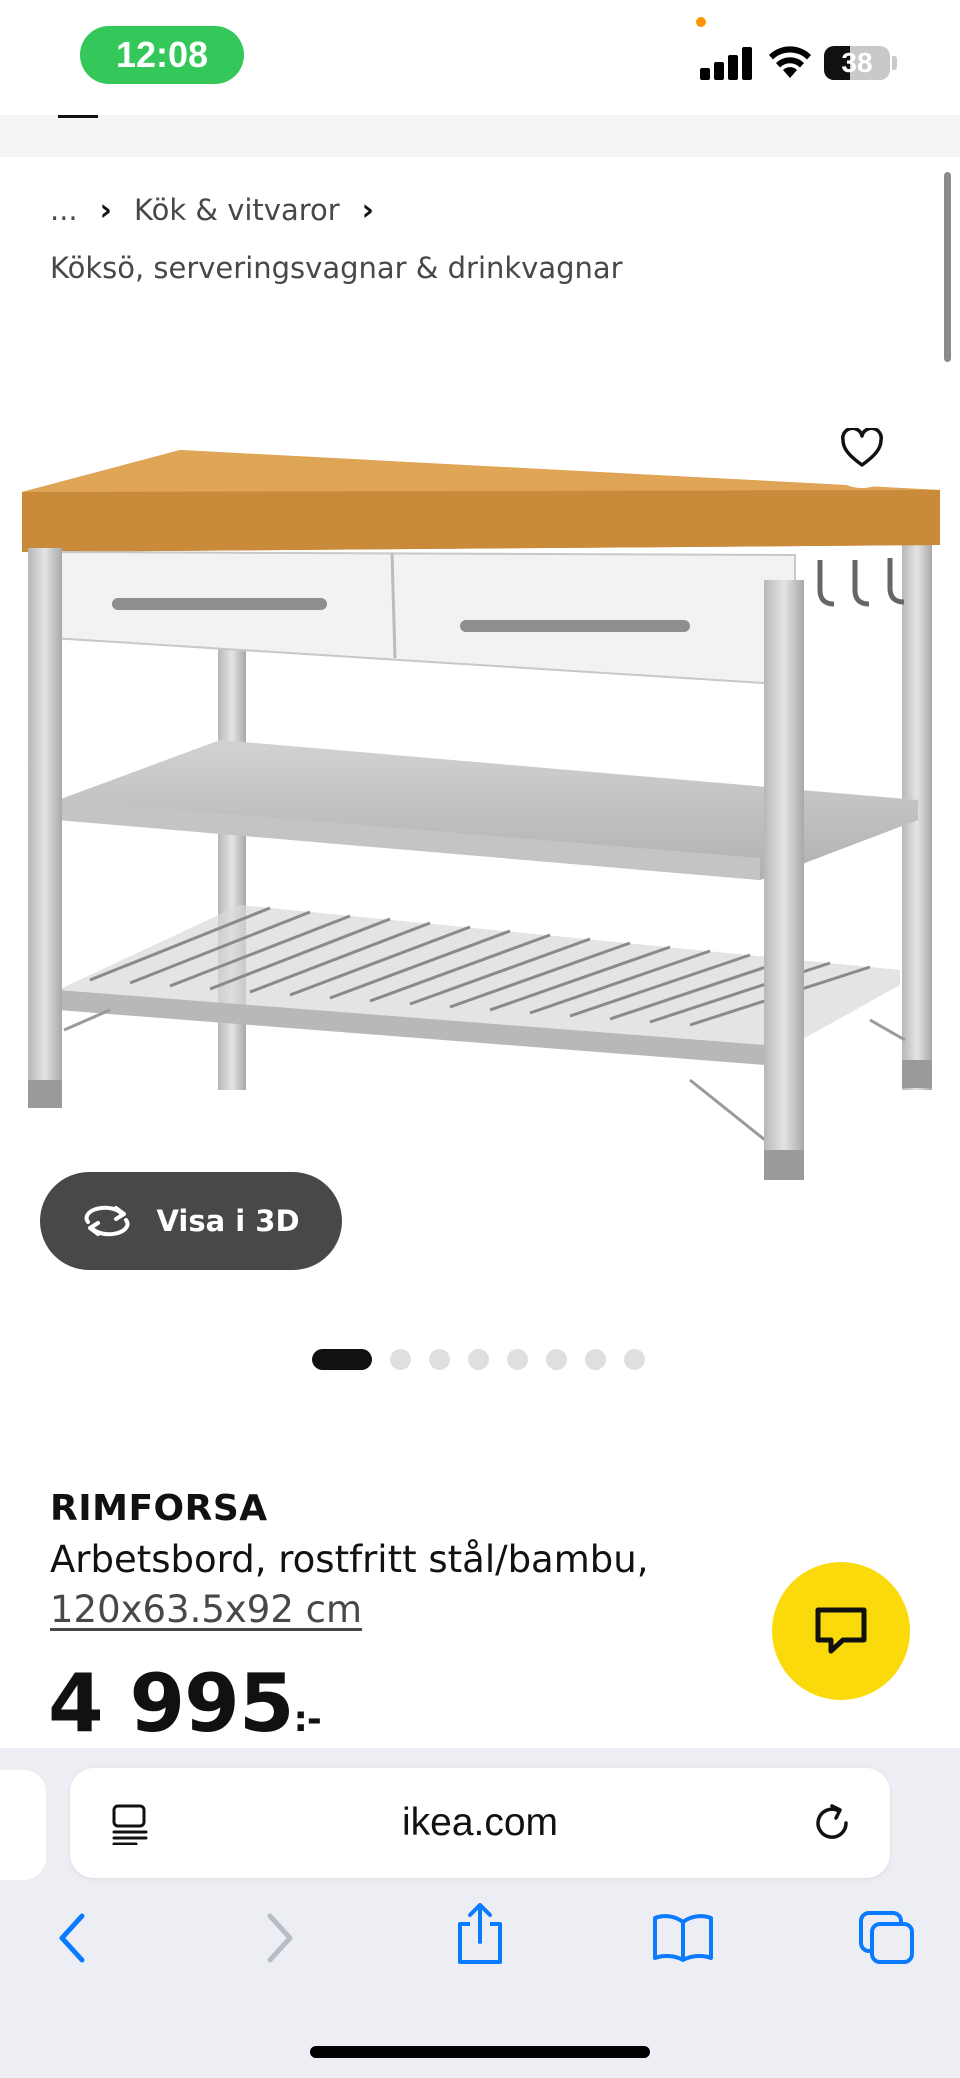 Image resolution: width=960 pixels, height=2078 pixels. Describe the element at coordinates (349, 1559) in the screenshot. I see `product-description: Arbetsbord, rostfritt stål/bambu,` at that location.